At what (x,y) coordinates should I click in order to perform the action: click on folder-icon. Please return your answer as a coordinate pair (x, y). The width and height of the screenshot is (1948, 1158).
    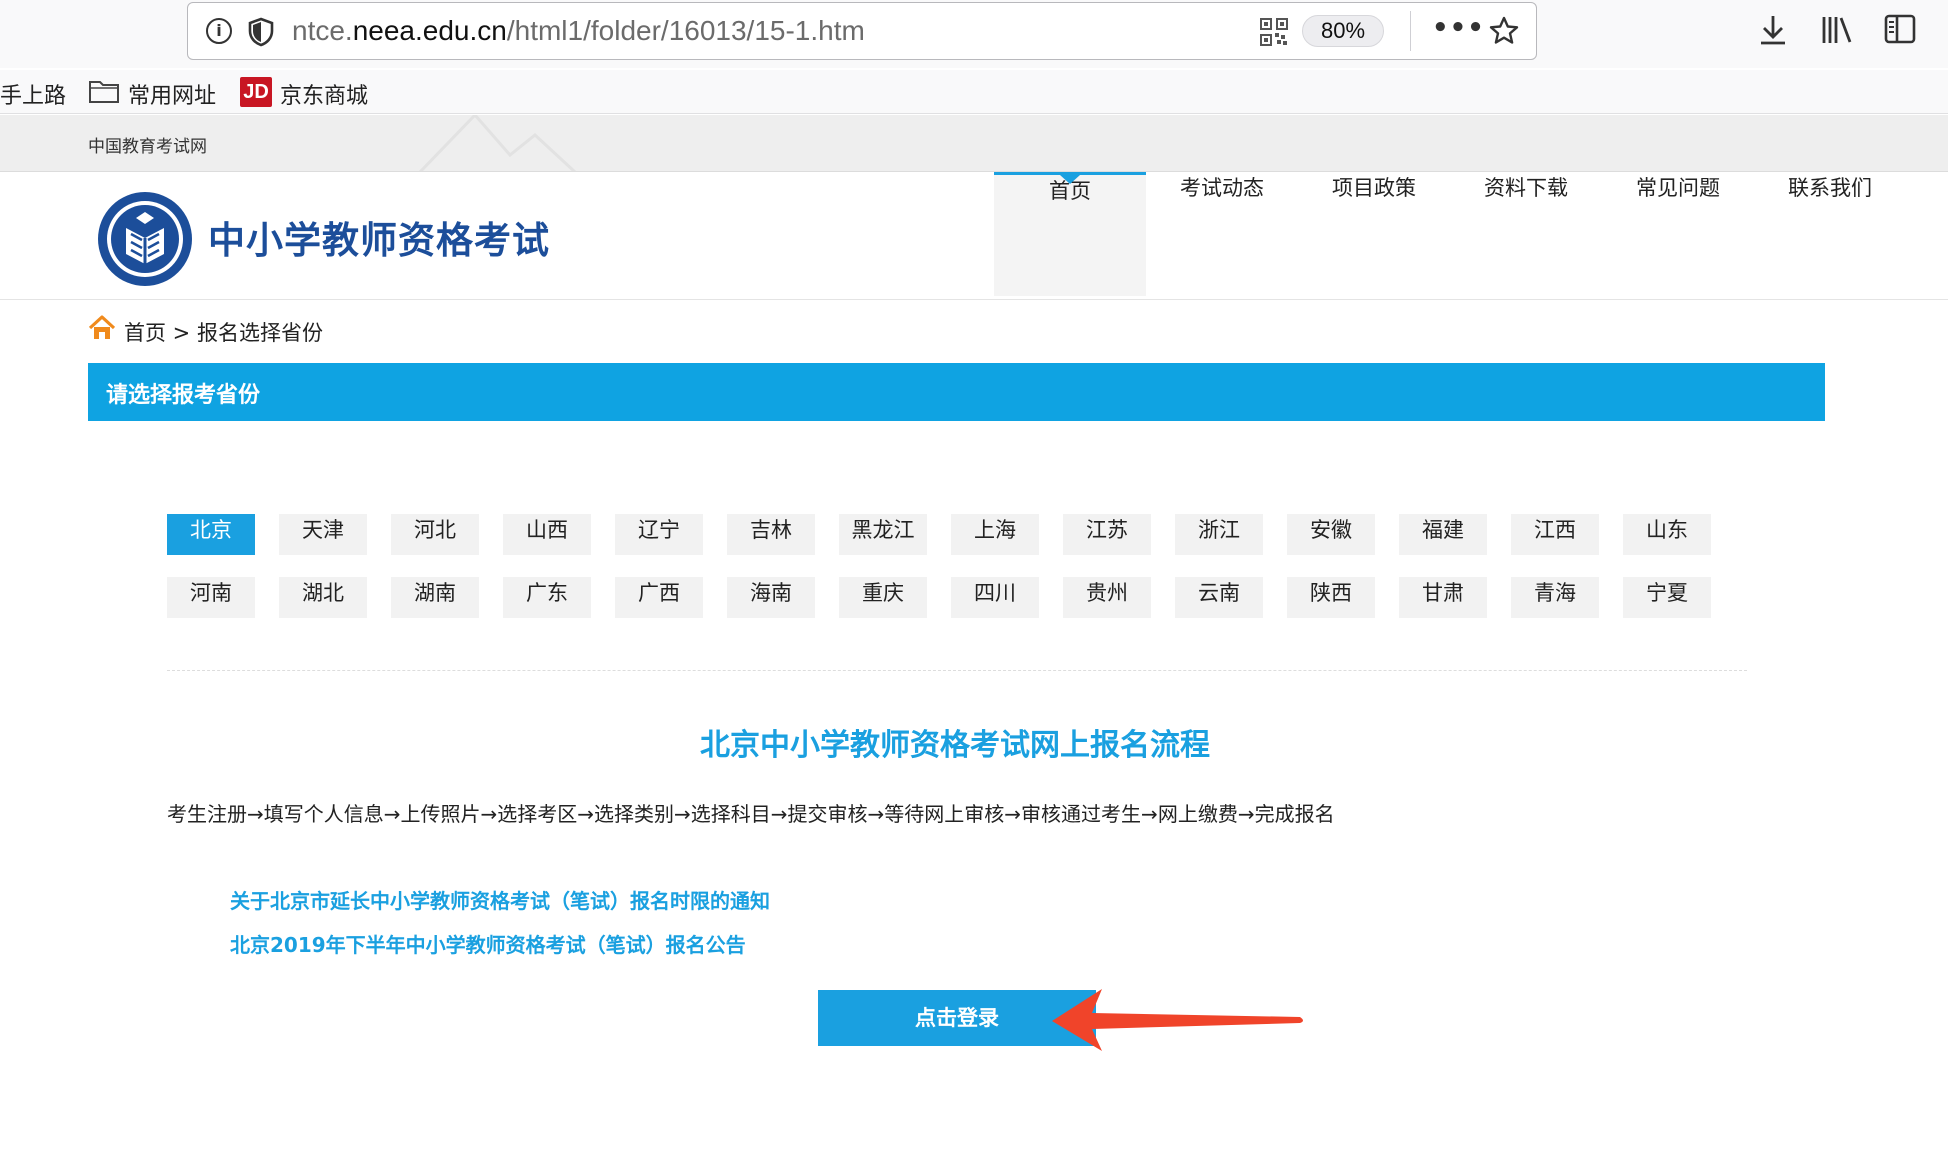
    Looking at the image, I should click on (104, 92).